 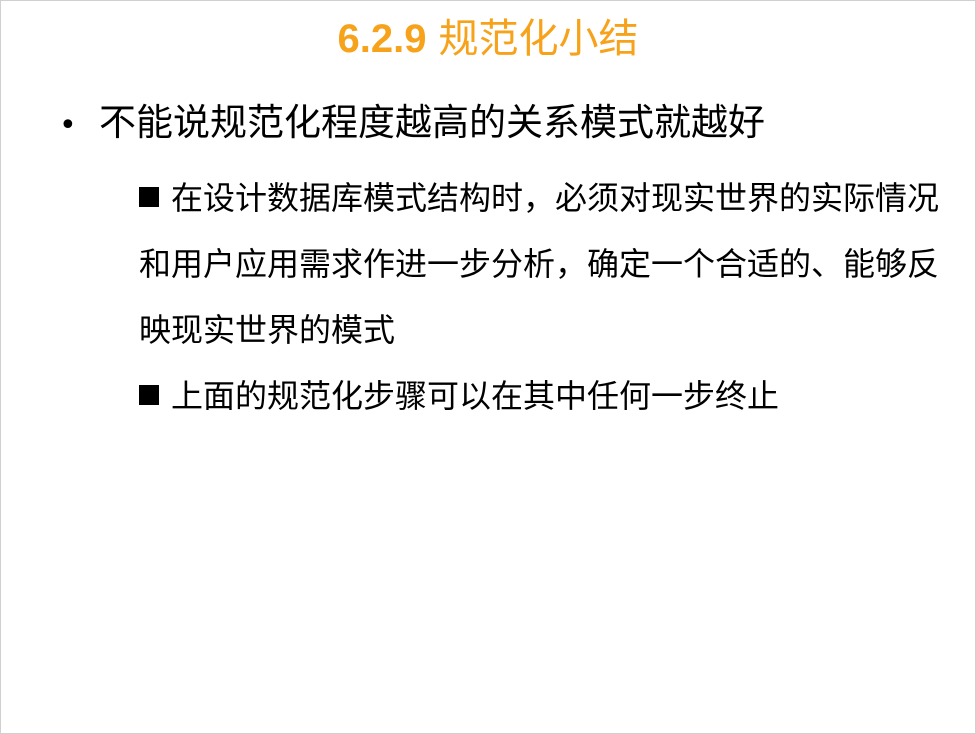 What do you see at coordinates (475, 396) in the screenshot?
I see `sub-item-text: 上面的规范化步骤可以在其中任何一步终止` at bounding box center [475, 396].